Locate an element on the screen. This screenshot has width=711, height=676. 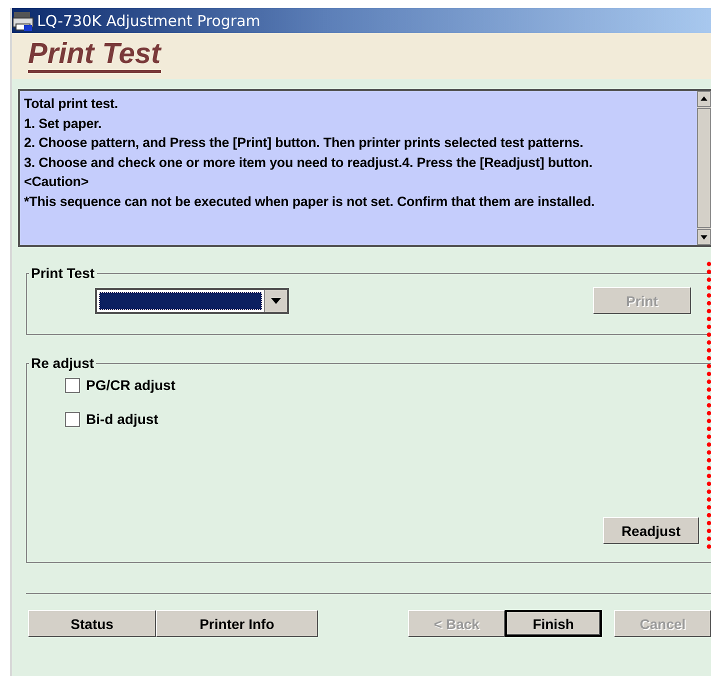
button: Printer Info is located at coordinates (237, 623).